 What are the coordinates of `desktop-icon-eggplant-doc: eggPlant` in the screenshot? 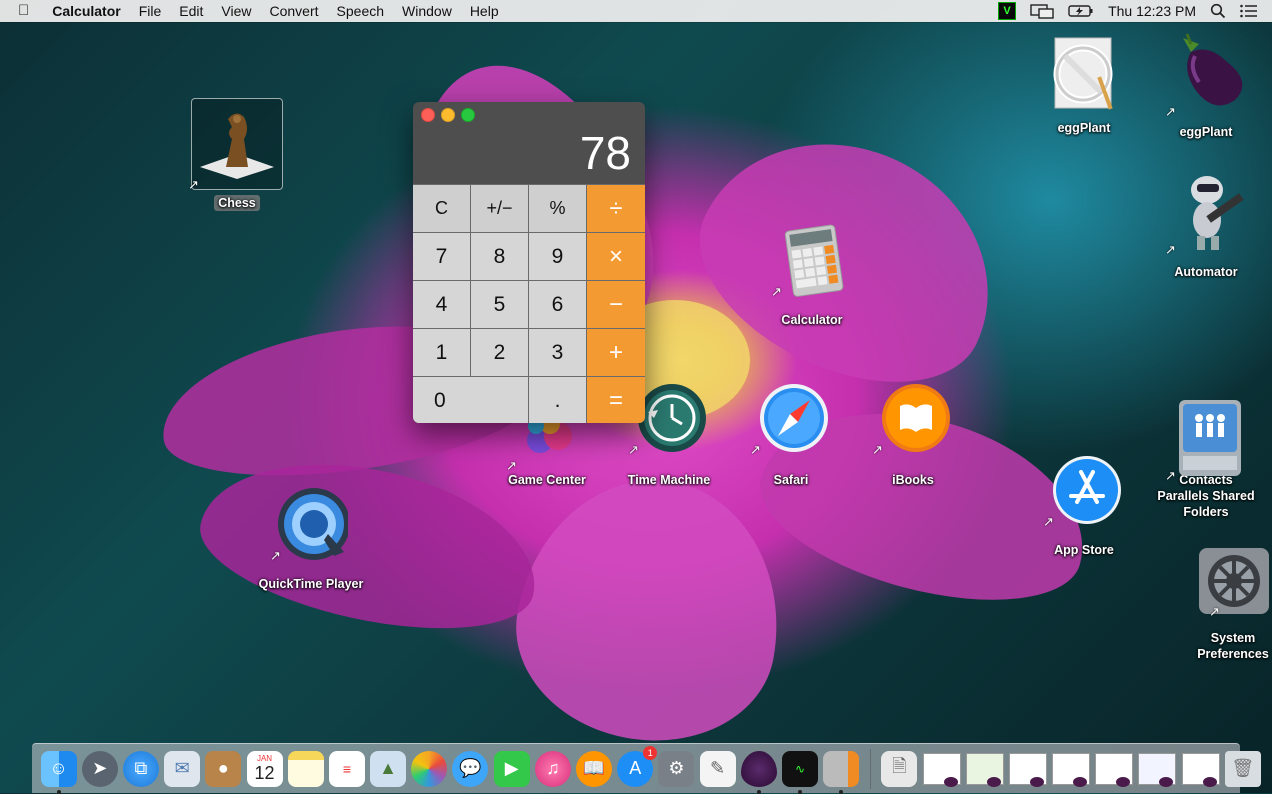 It's located at (1084, 86).